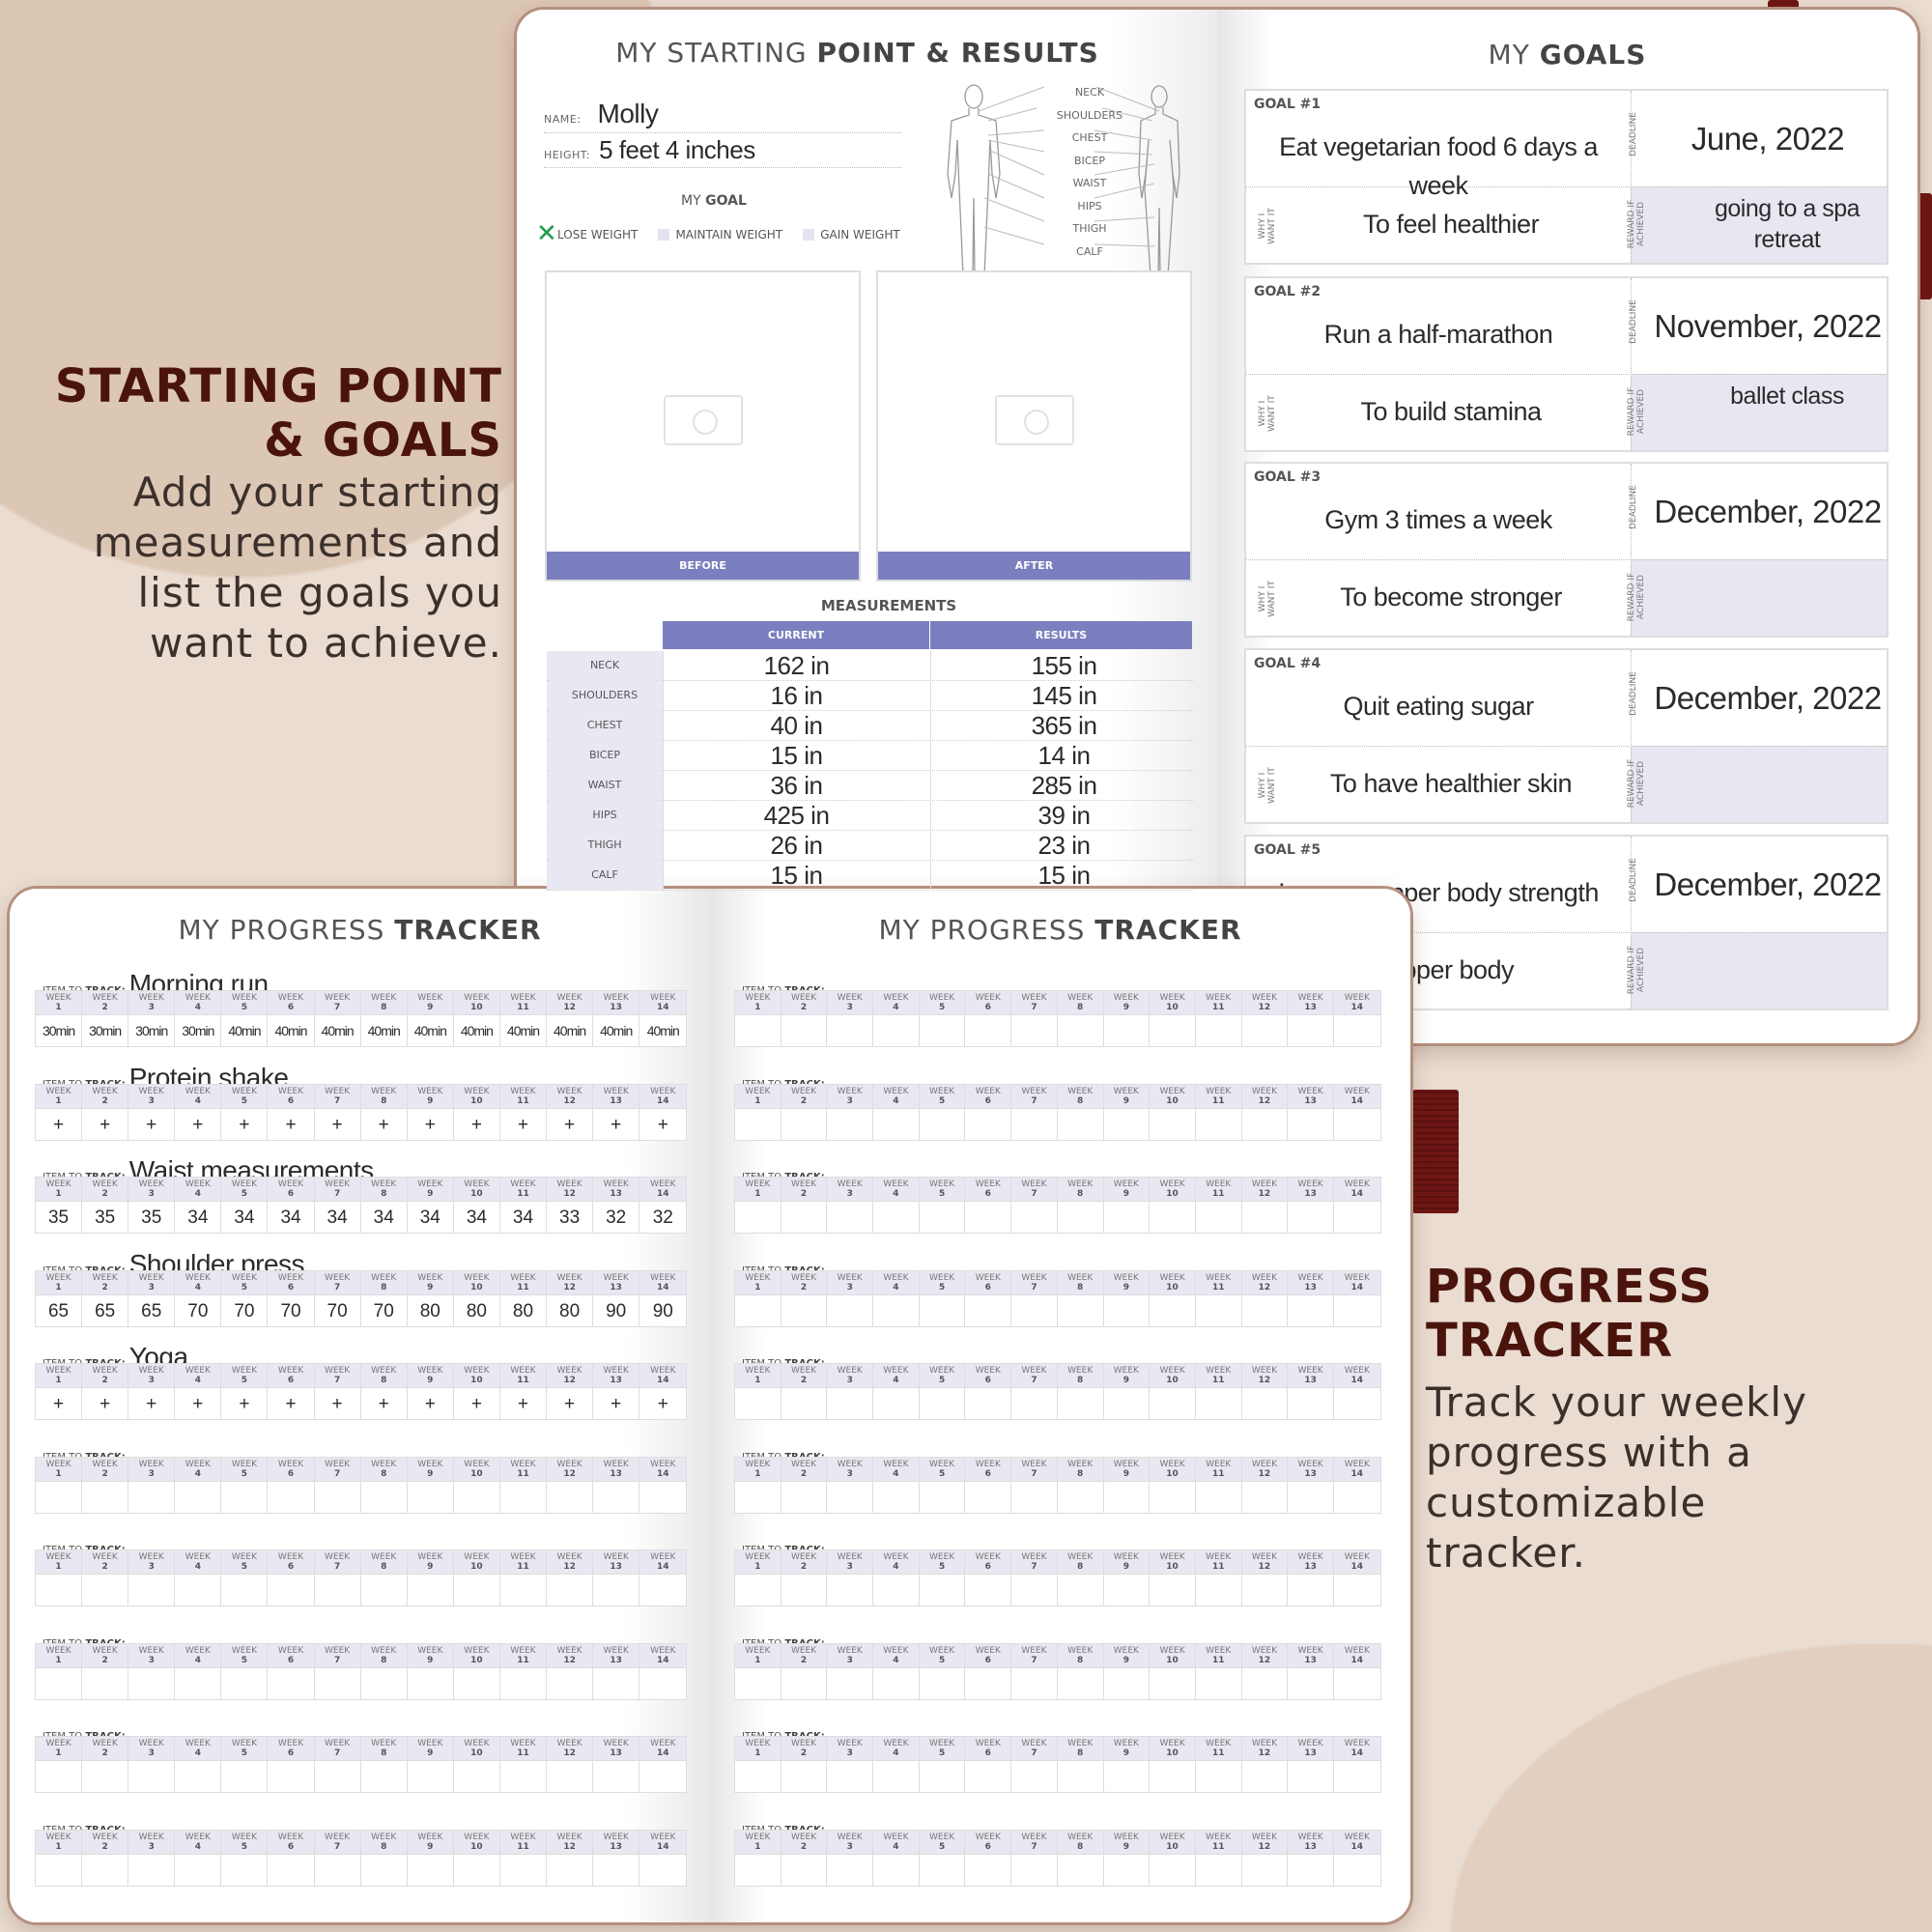 Image resolution: width=1932 pixels, height=1932 pixels. What do you see at coordinates (722, 151) in the screenshot?
I see `height-field: HEIGHT: 5 feet 4 inches` at bounding box center [722, 151].